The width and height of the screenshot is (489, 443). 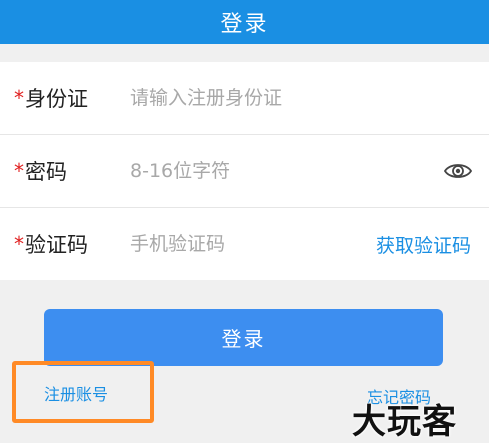 I want to click on page-header: 登录, so click(x=244, y=22).